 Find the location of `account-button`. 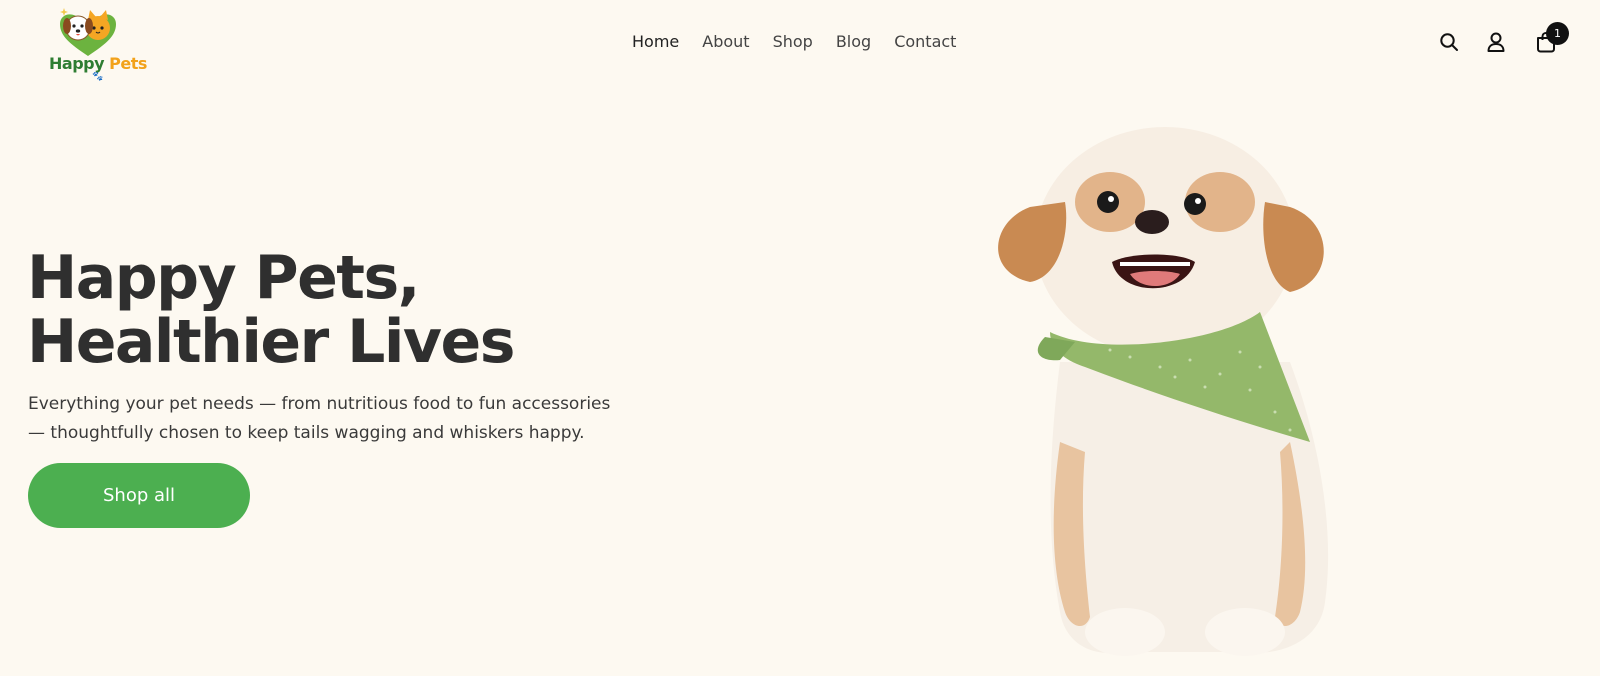

account-button is located at coordinates (1496, 42).